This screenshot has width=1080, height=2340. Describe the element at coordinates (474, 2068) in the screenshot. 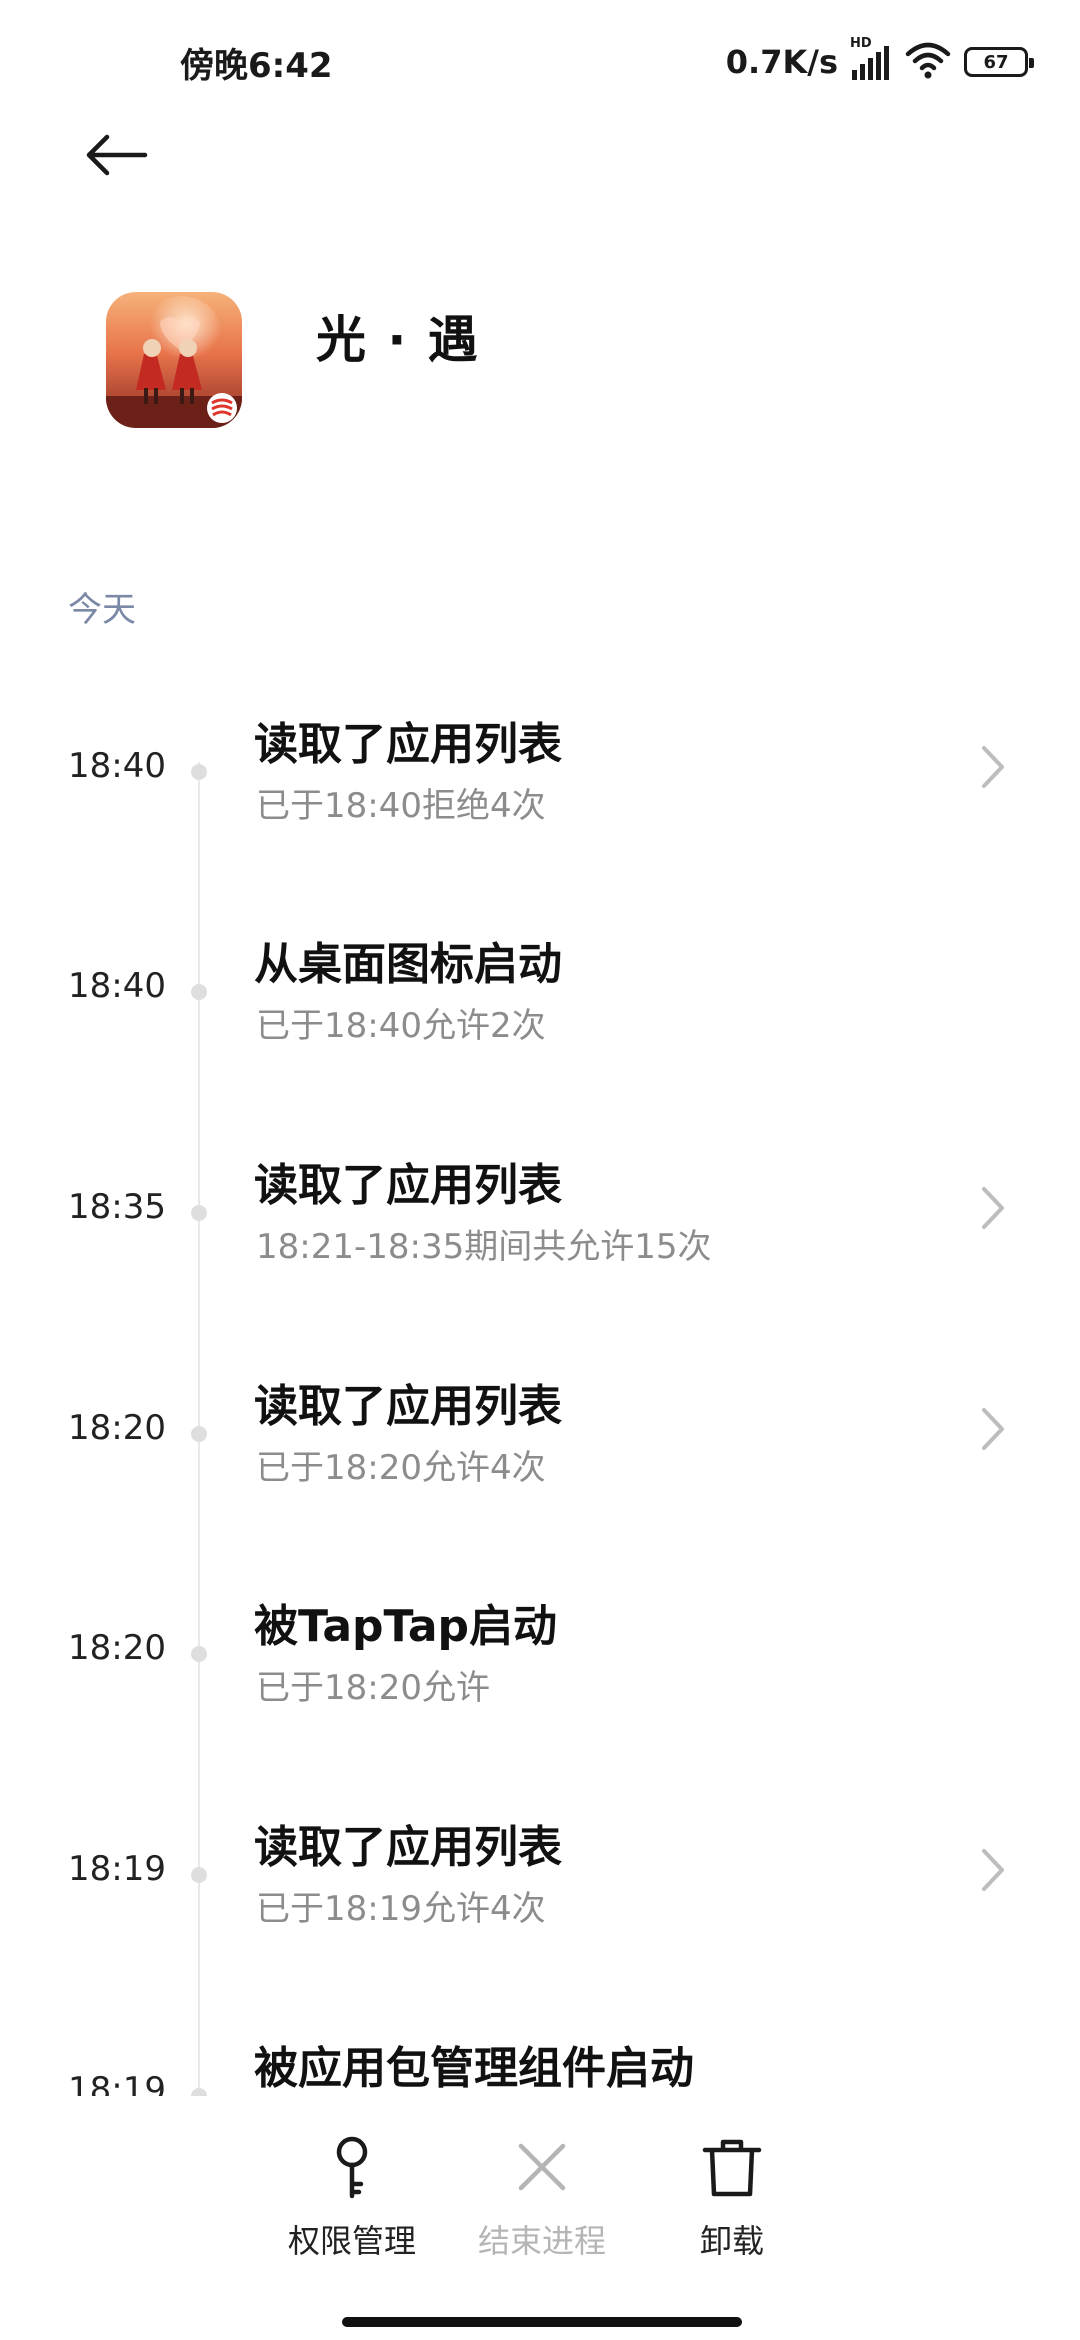

I see `record-title: 被应用包管理组件启动` at that location.